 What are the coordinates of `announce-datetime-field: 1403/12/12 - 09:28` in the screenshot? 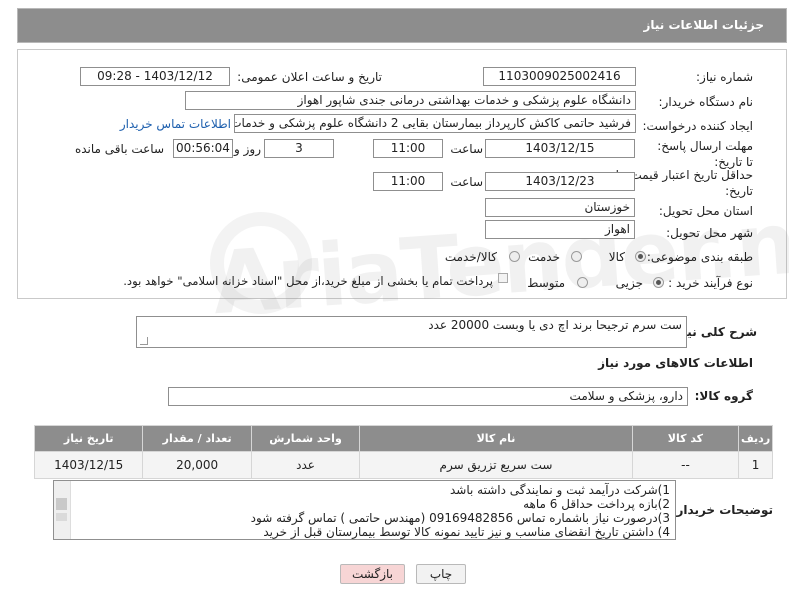 It's located at (155, 76).